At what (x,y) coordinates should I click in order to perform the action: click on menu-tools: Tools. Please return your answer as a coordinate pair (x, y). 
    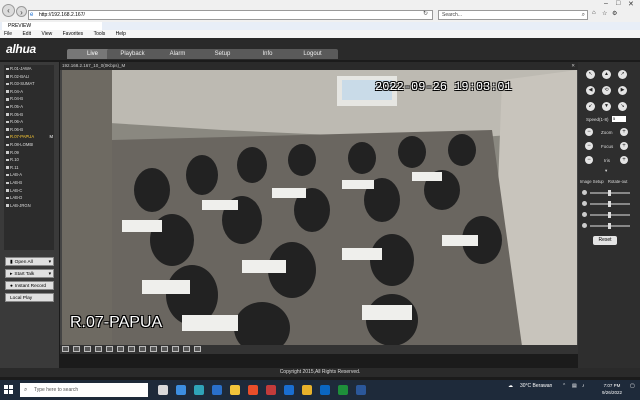
    Looking at the image, I should click on (100, 34).